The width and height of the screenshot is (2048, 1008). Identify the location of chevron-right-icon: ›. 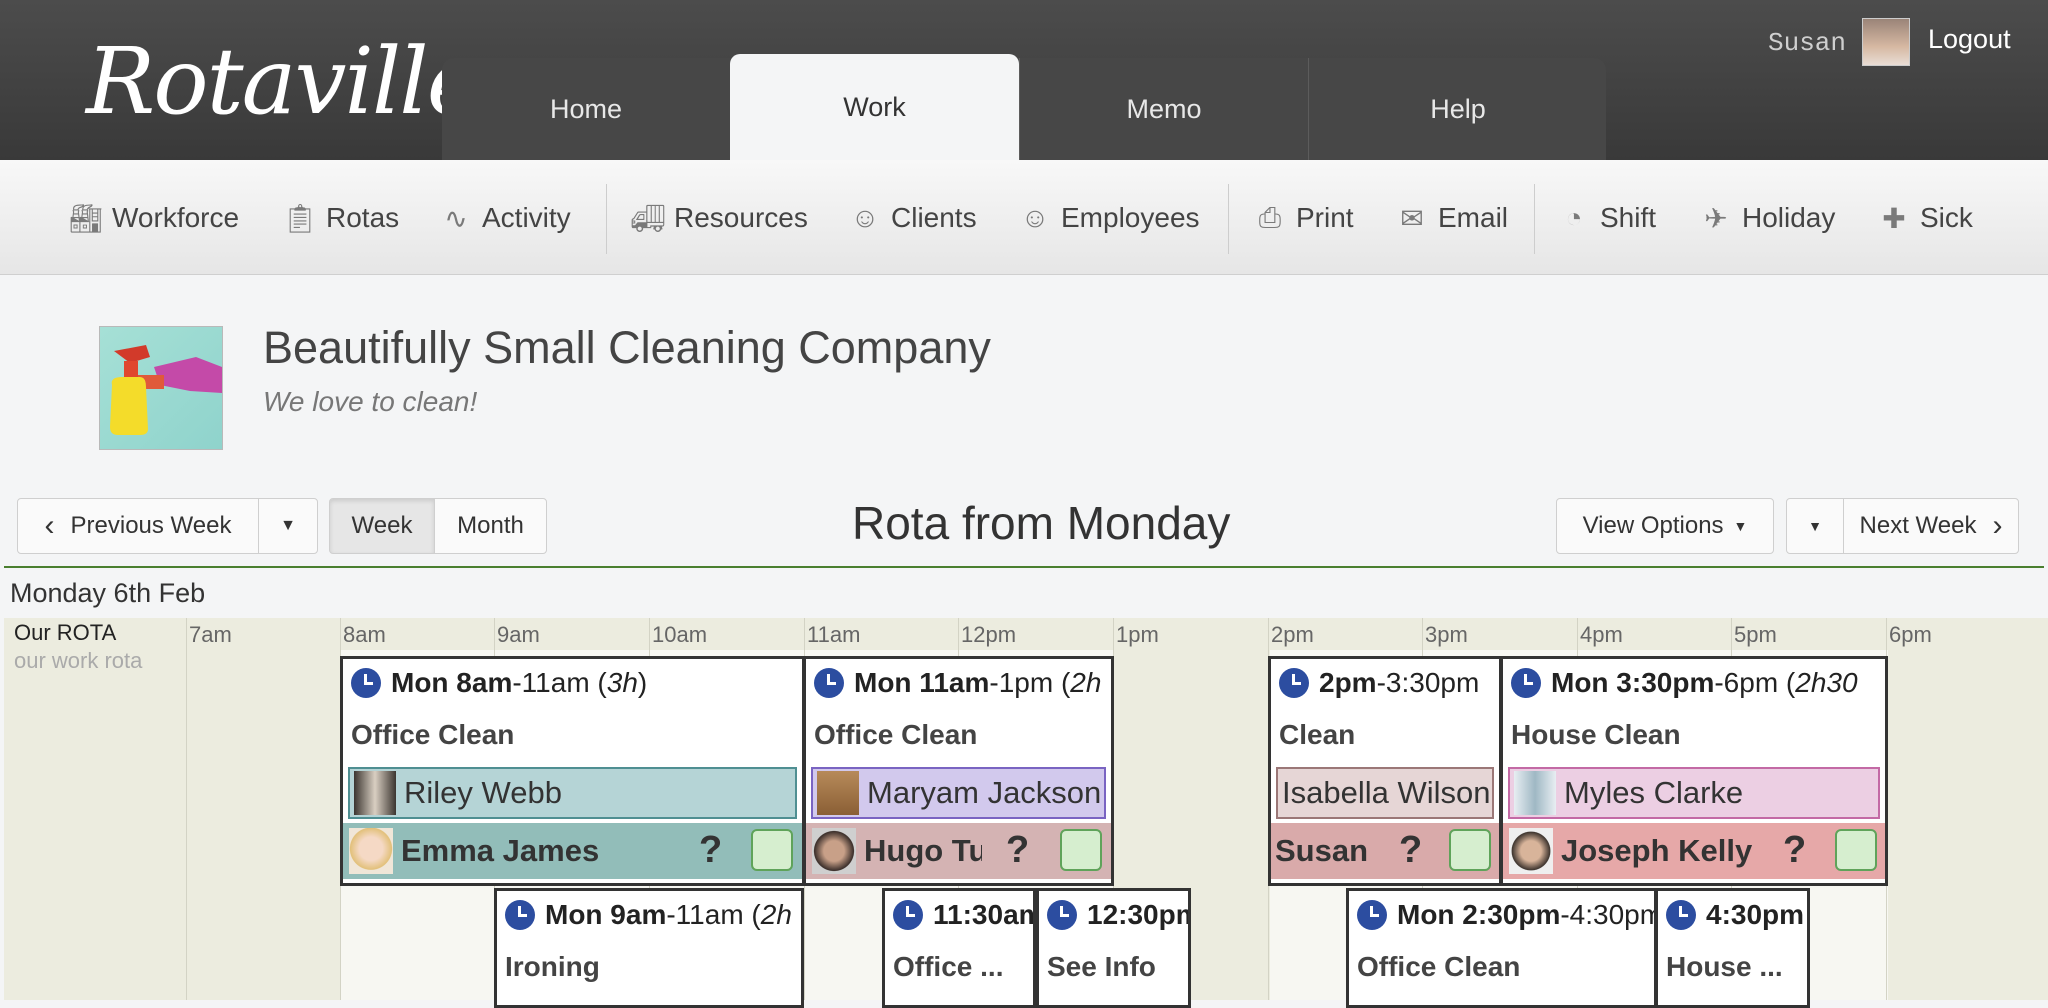
(1997, 525).